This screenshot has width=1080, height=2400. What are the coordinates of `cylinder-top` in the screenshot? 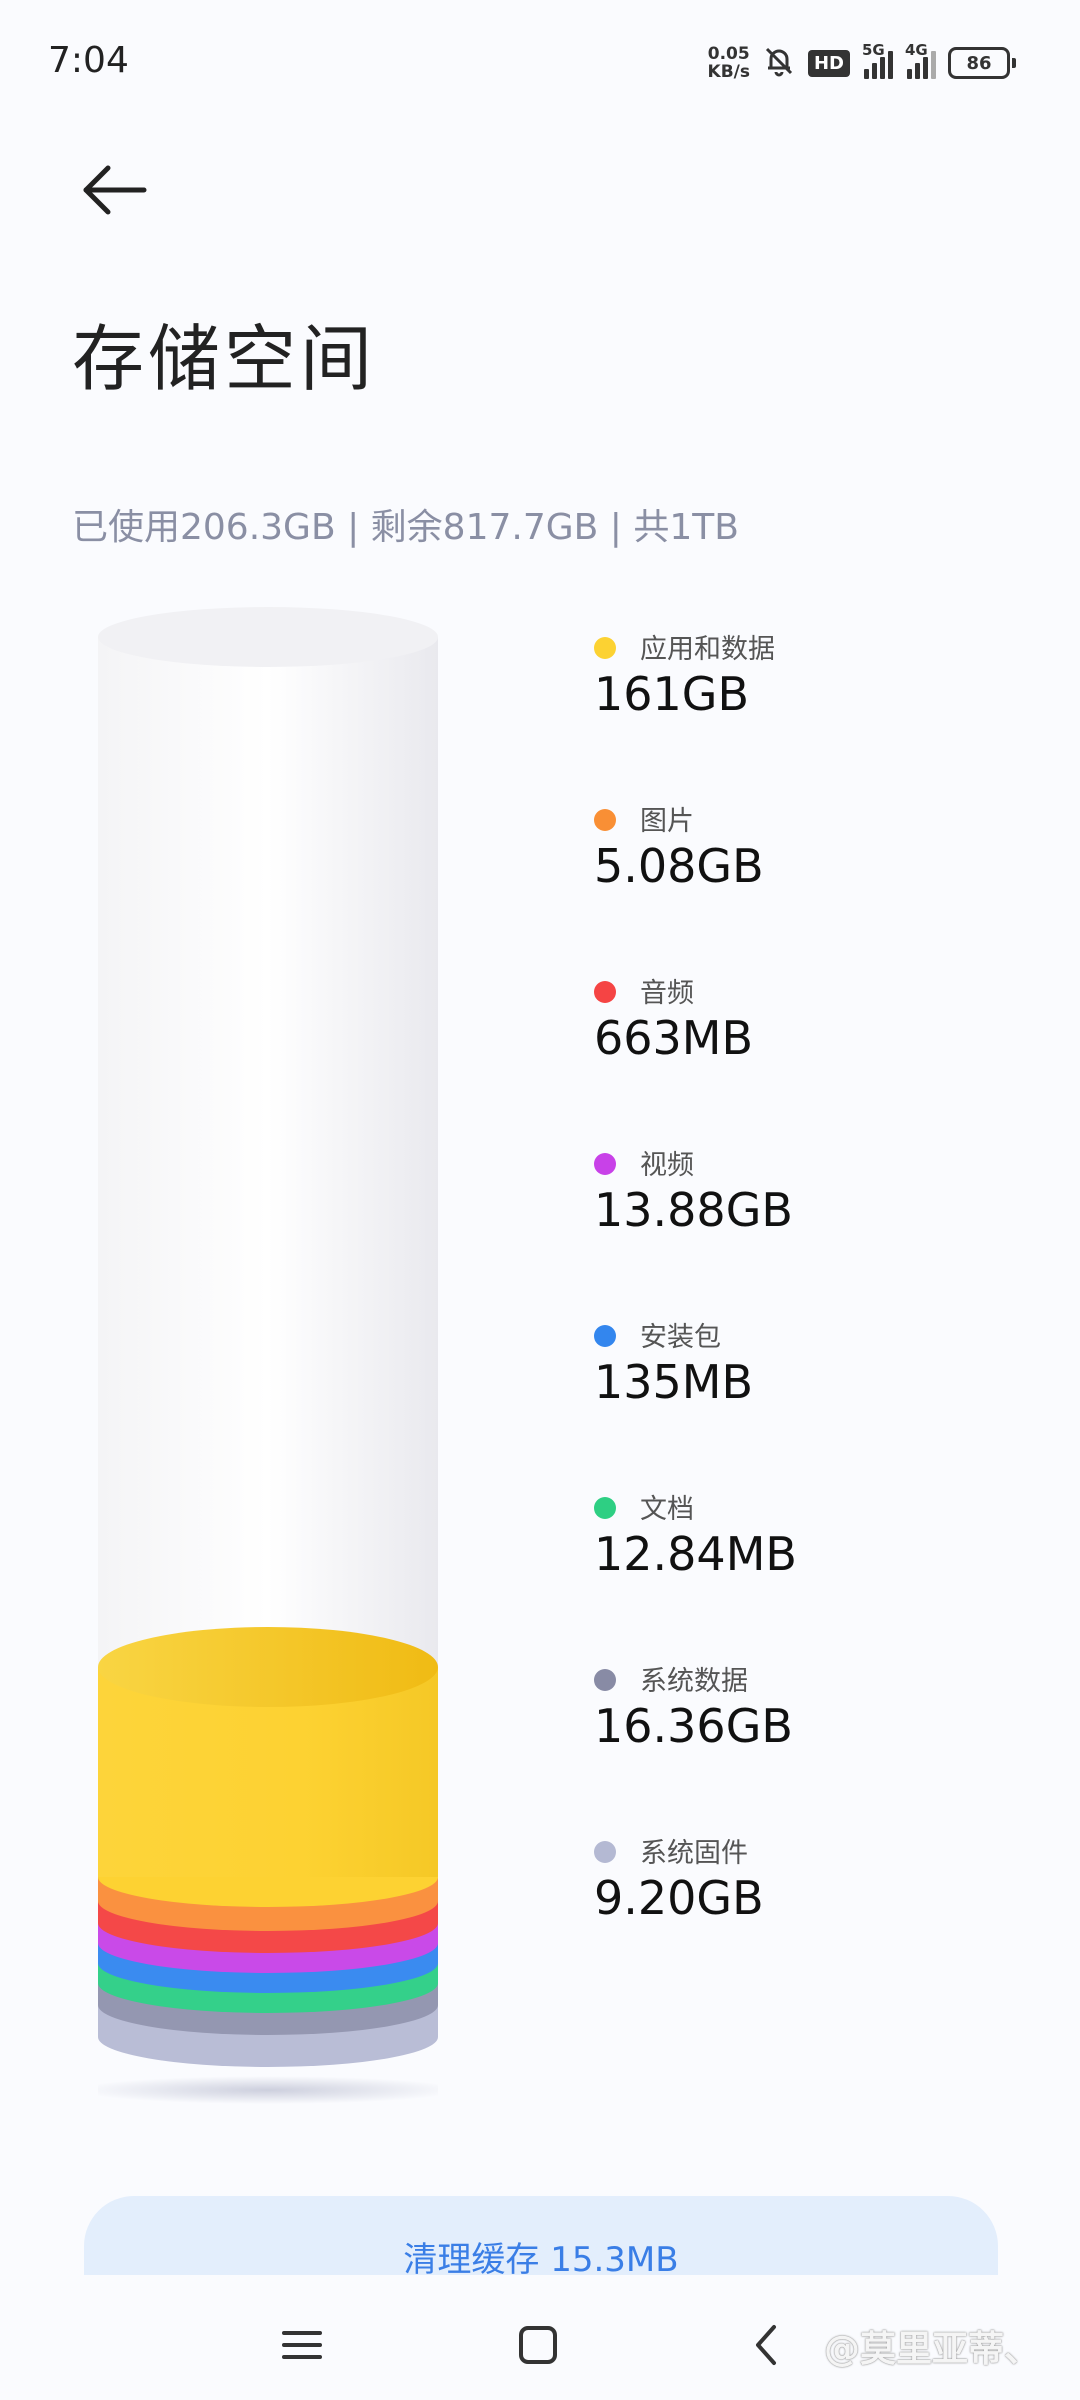 It's located at (268, 637).